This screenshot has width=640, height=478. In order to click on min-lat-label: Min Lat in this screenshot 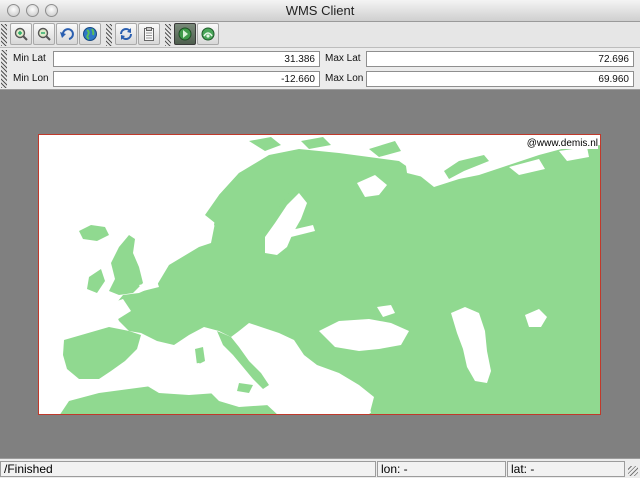, I will do `click(29, 58)`.